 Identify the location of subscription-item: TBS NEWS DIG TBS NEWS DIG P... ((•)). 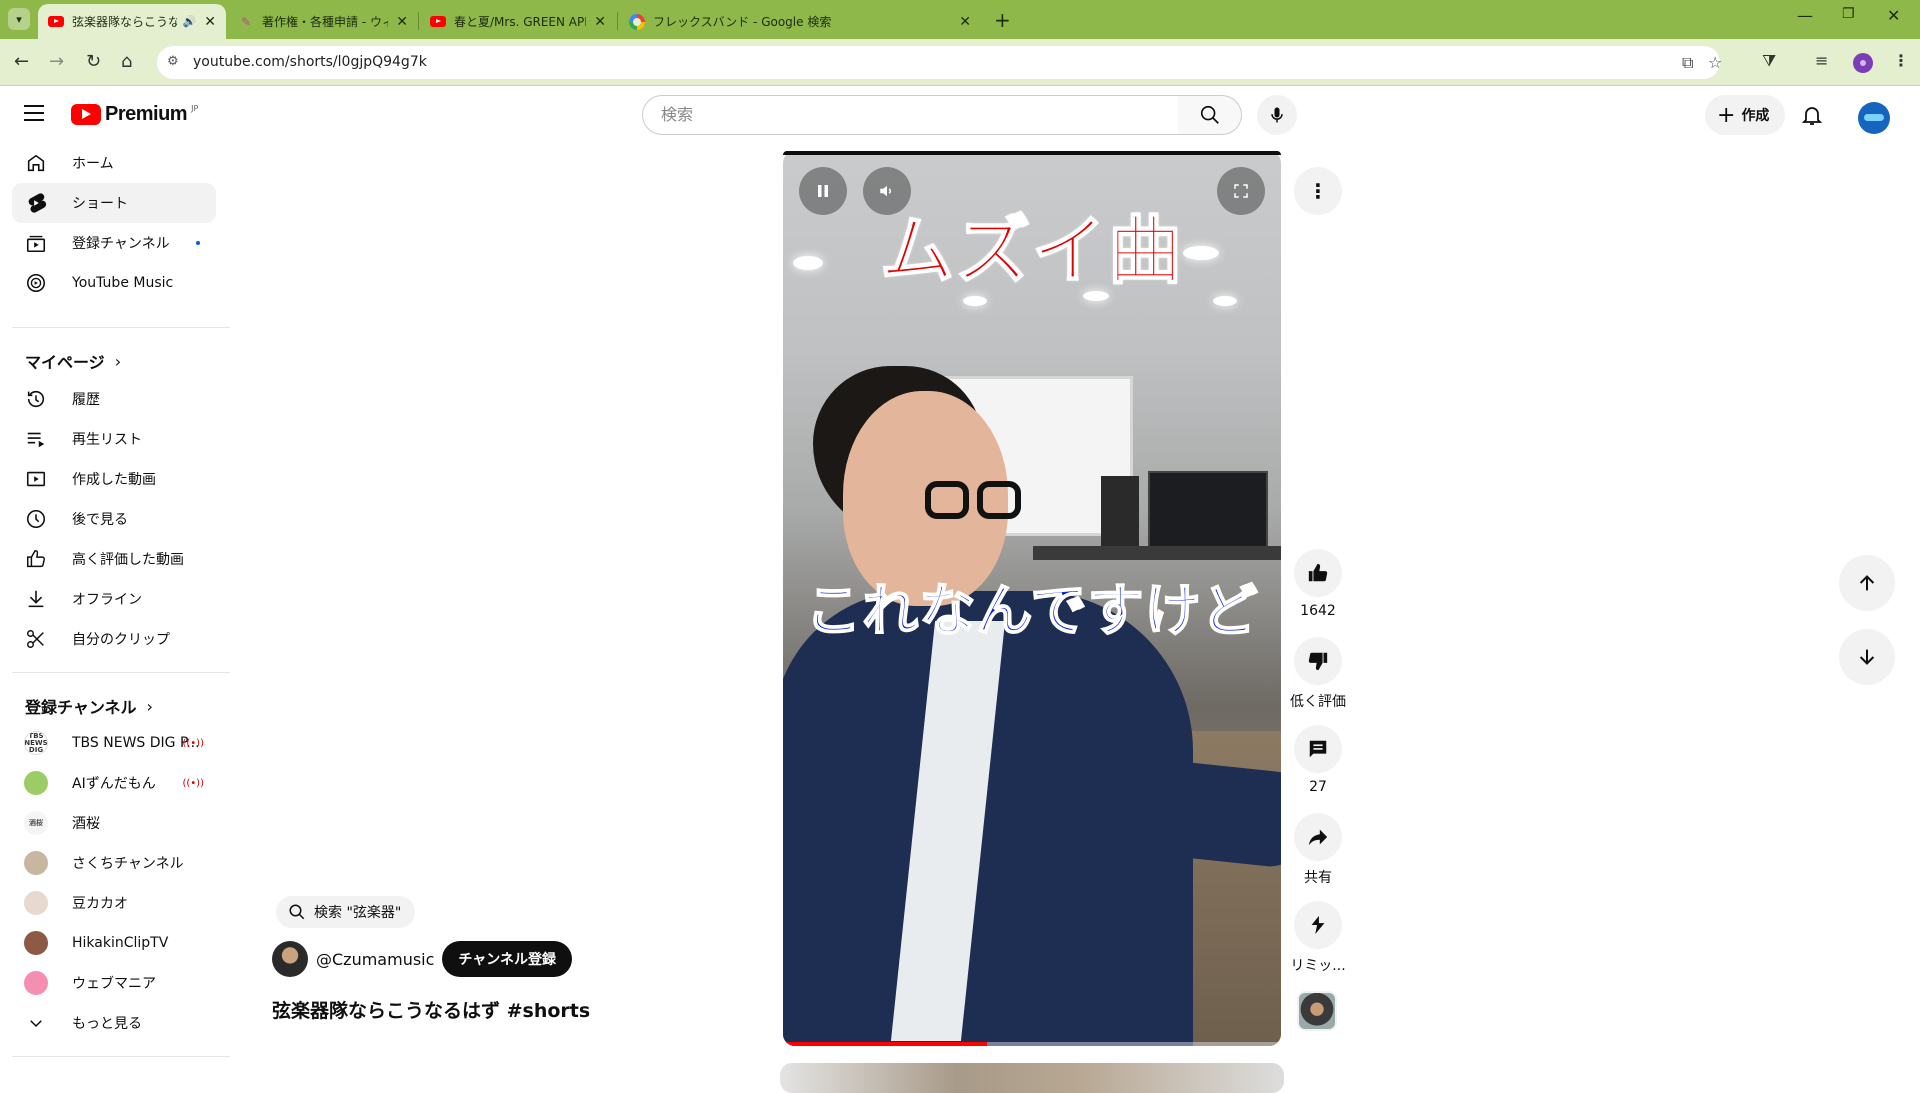
(114, 743).